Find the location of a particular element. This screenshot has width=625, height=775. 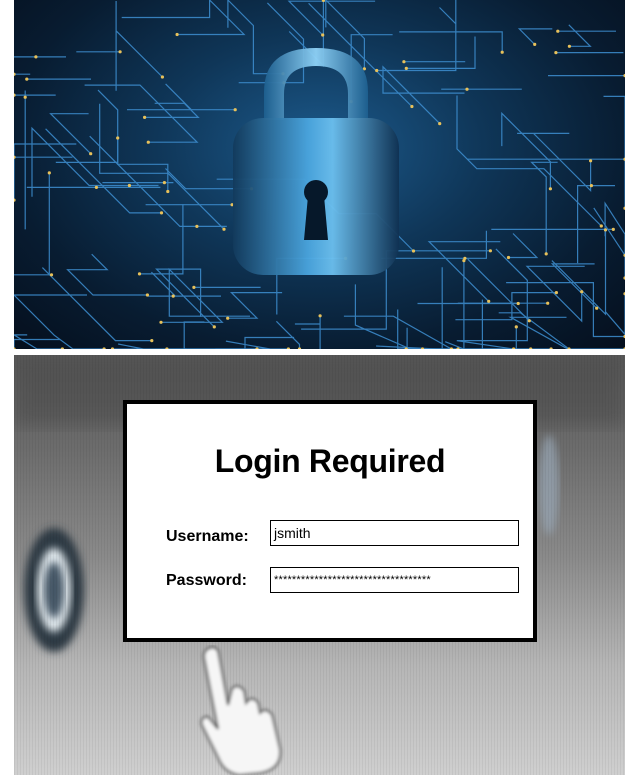

password-label: Password: is located at coordinates (206, 580).